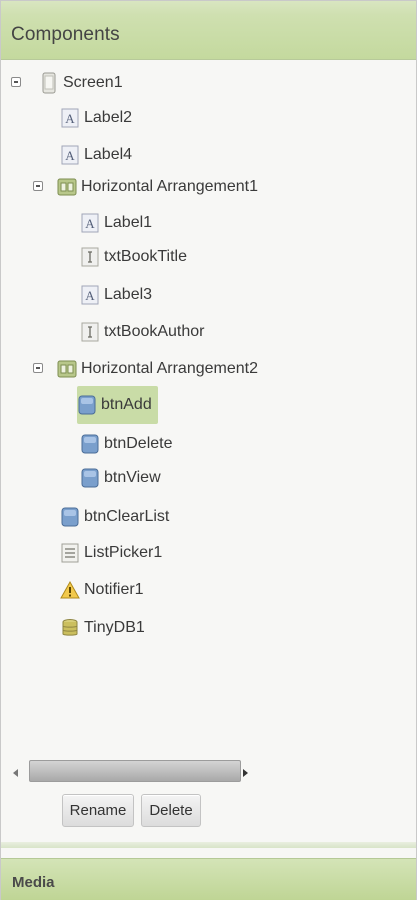 Image resolution: width=417 pixels, height=900 pixels. What do you see at coordinates (128, 294) in the screenshot?
I see `tree-item-label: Label3` at bounding box center [128, 294].